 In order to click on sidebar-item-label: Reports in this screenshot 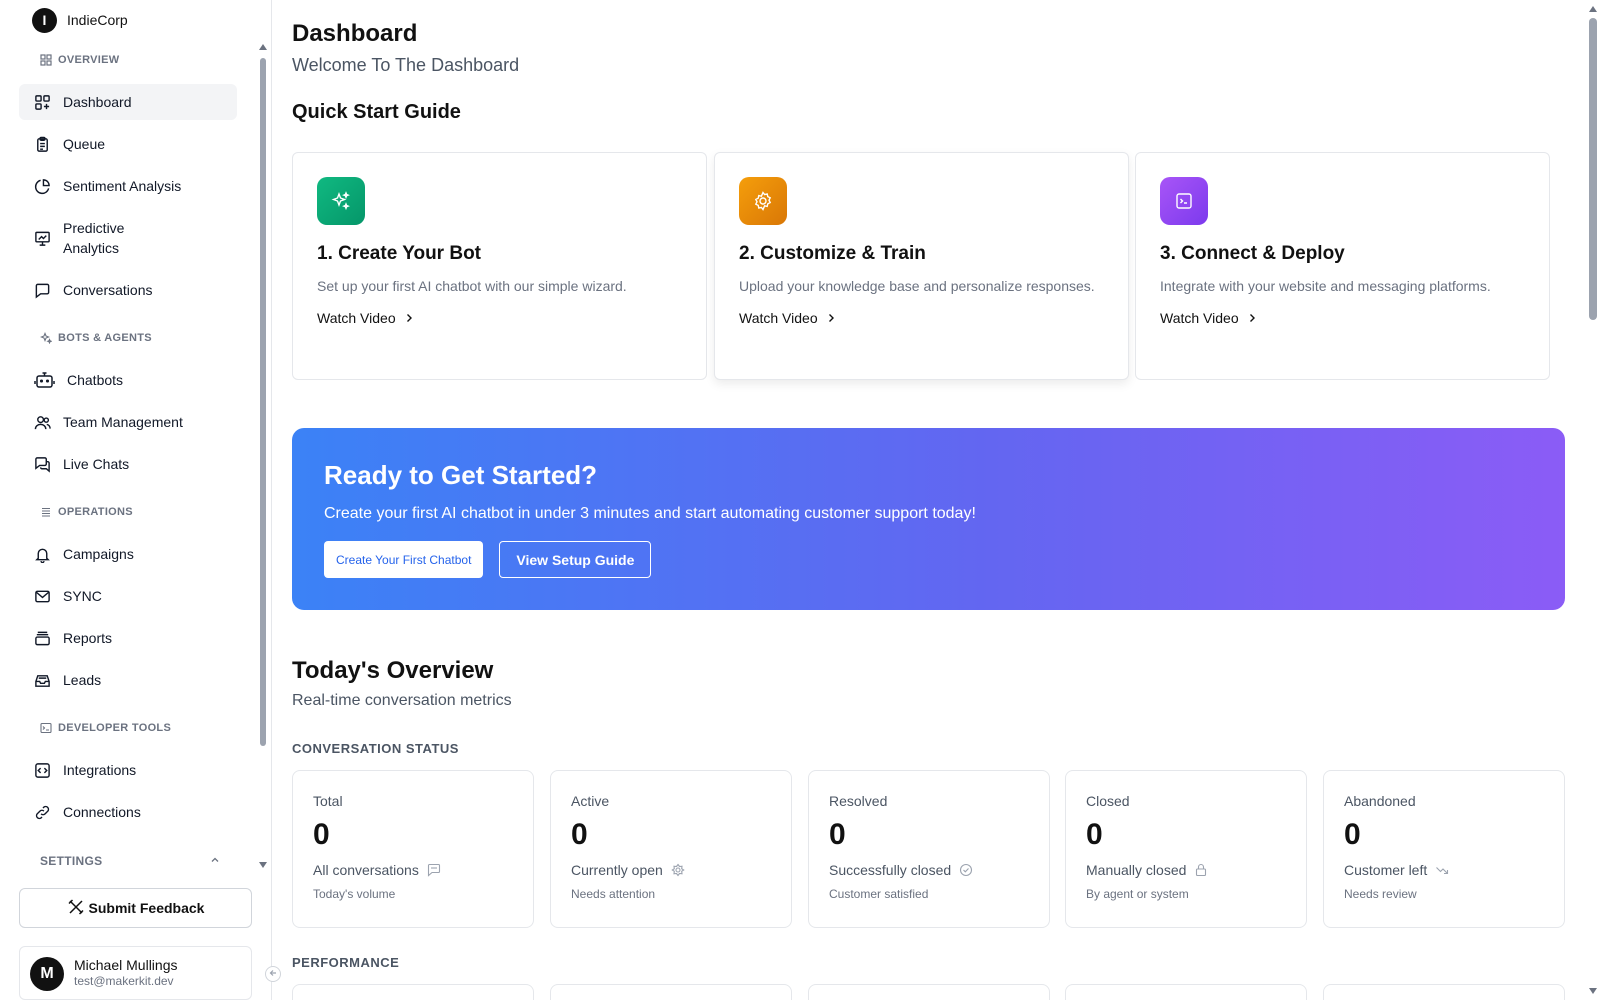, I will do `click(88, 638)`.